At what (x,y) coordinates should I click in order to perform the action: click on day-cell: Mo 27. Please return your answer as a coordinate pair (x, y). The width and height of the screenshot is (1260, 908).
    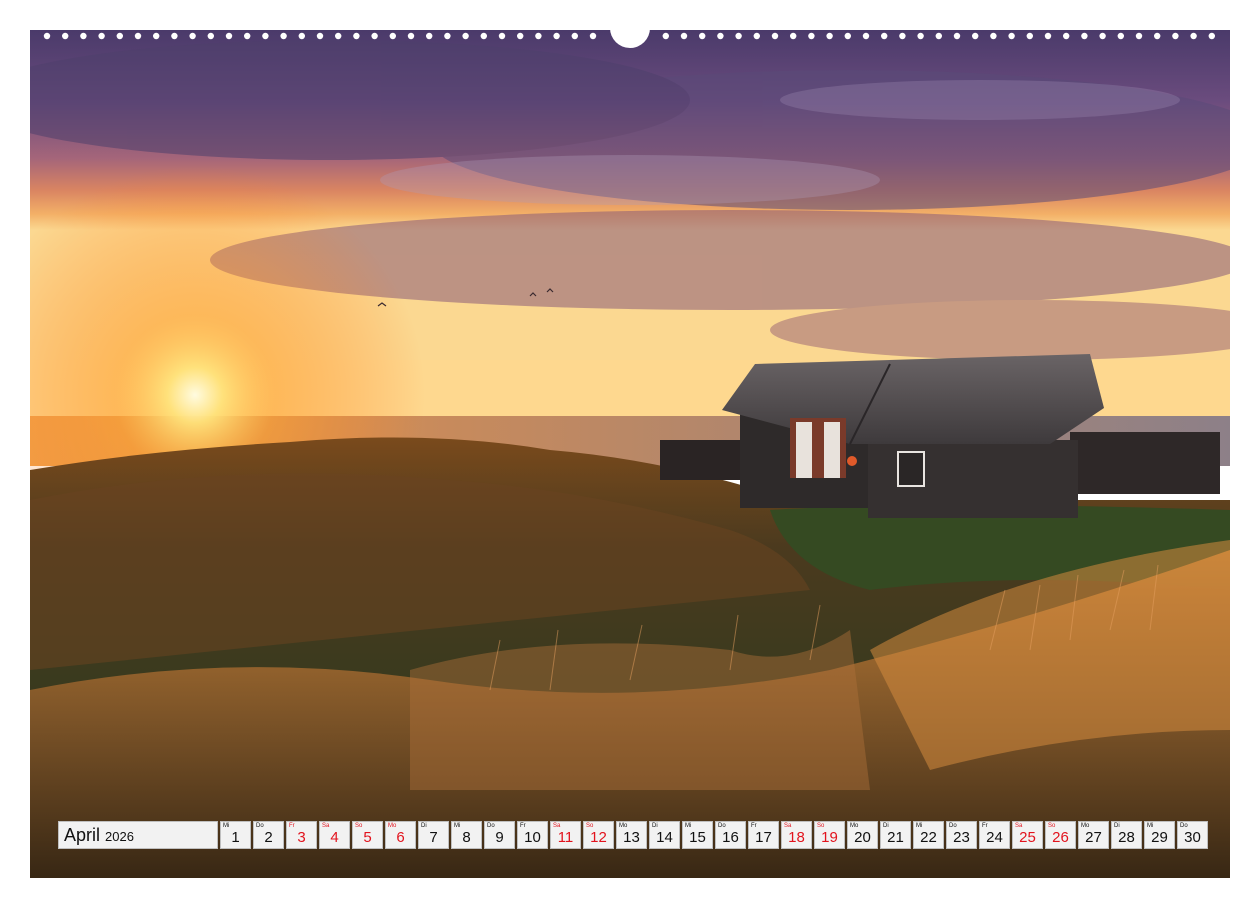
    Looking at the image, I should click on (1093, 835).